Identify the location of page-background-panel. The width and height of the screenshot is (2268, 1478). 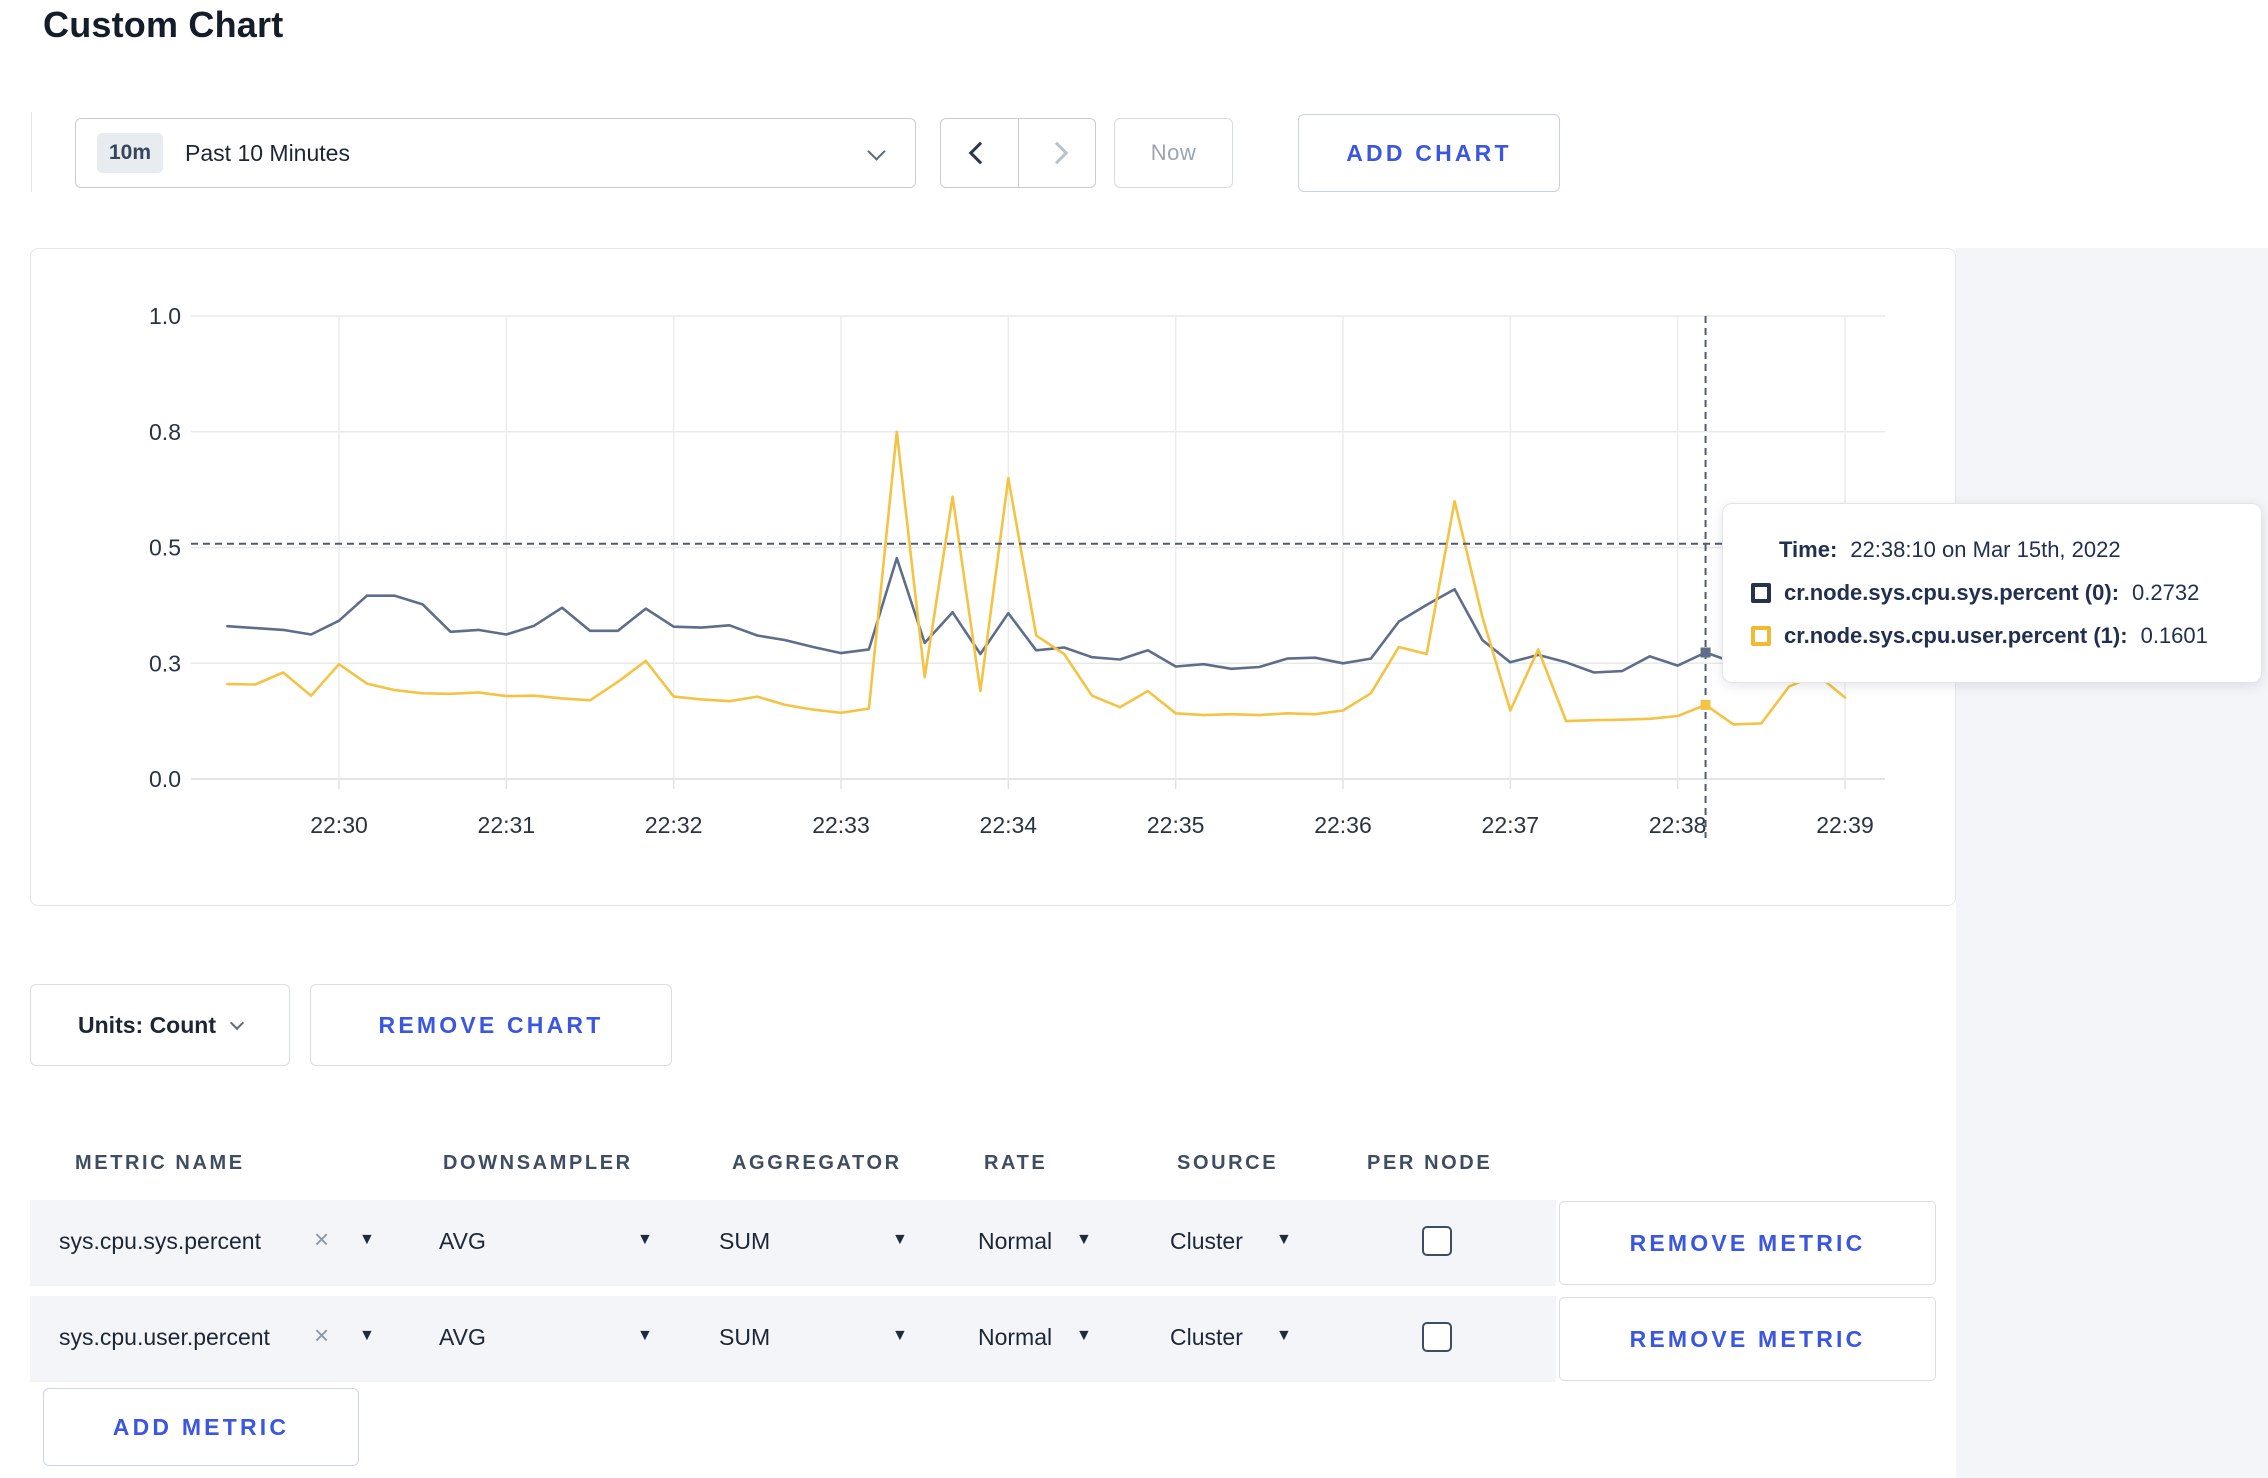
(2112, 863).